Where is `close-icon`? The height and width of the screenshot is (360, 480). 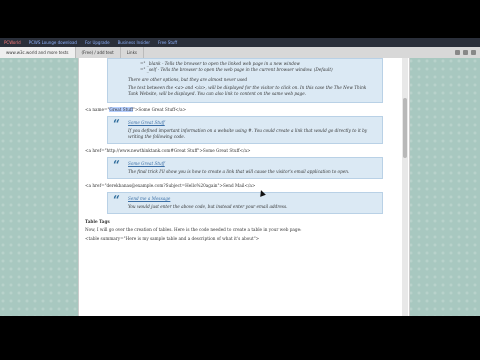
close-icon is located at coordinates (473, 52).